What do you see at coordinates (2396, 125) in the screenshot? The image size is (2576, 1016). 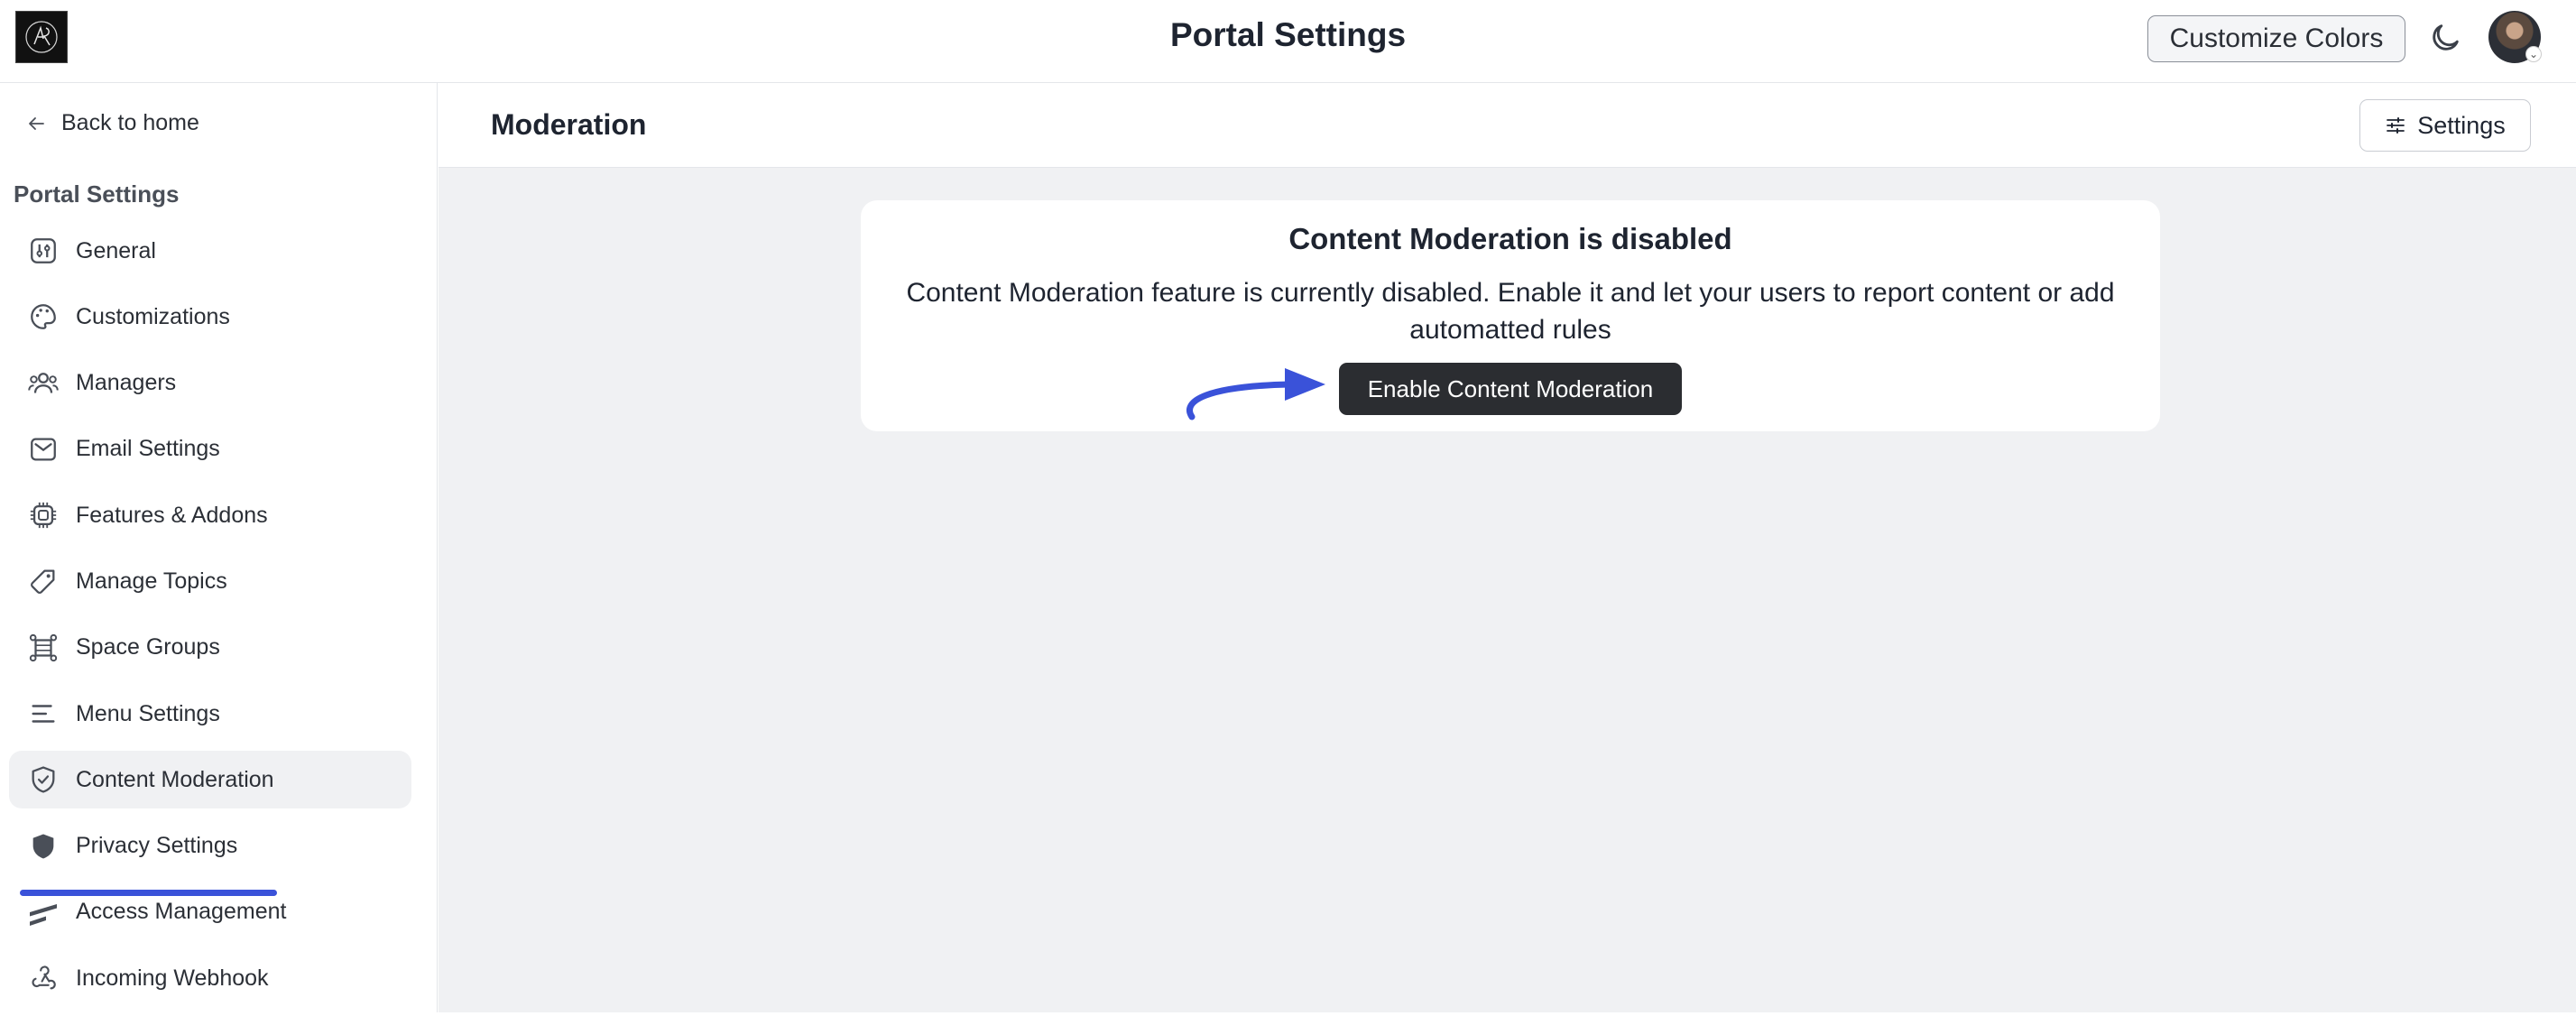 I see `sliders-icon` at bounding box center [2396, 125].